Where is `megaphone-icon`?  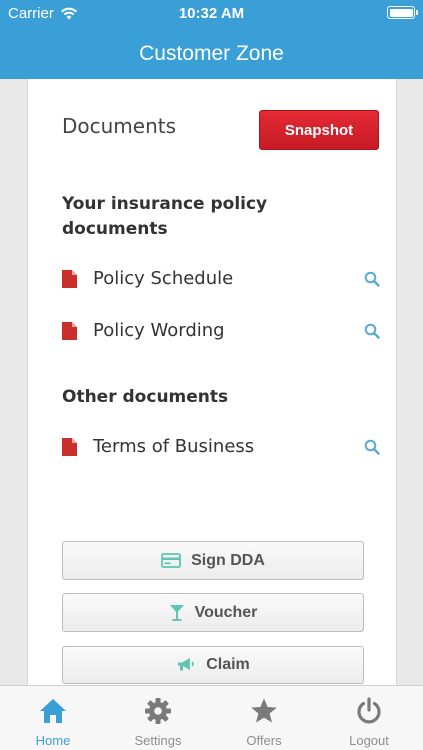 megaphone-icon is located at coordinates (186, 664).